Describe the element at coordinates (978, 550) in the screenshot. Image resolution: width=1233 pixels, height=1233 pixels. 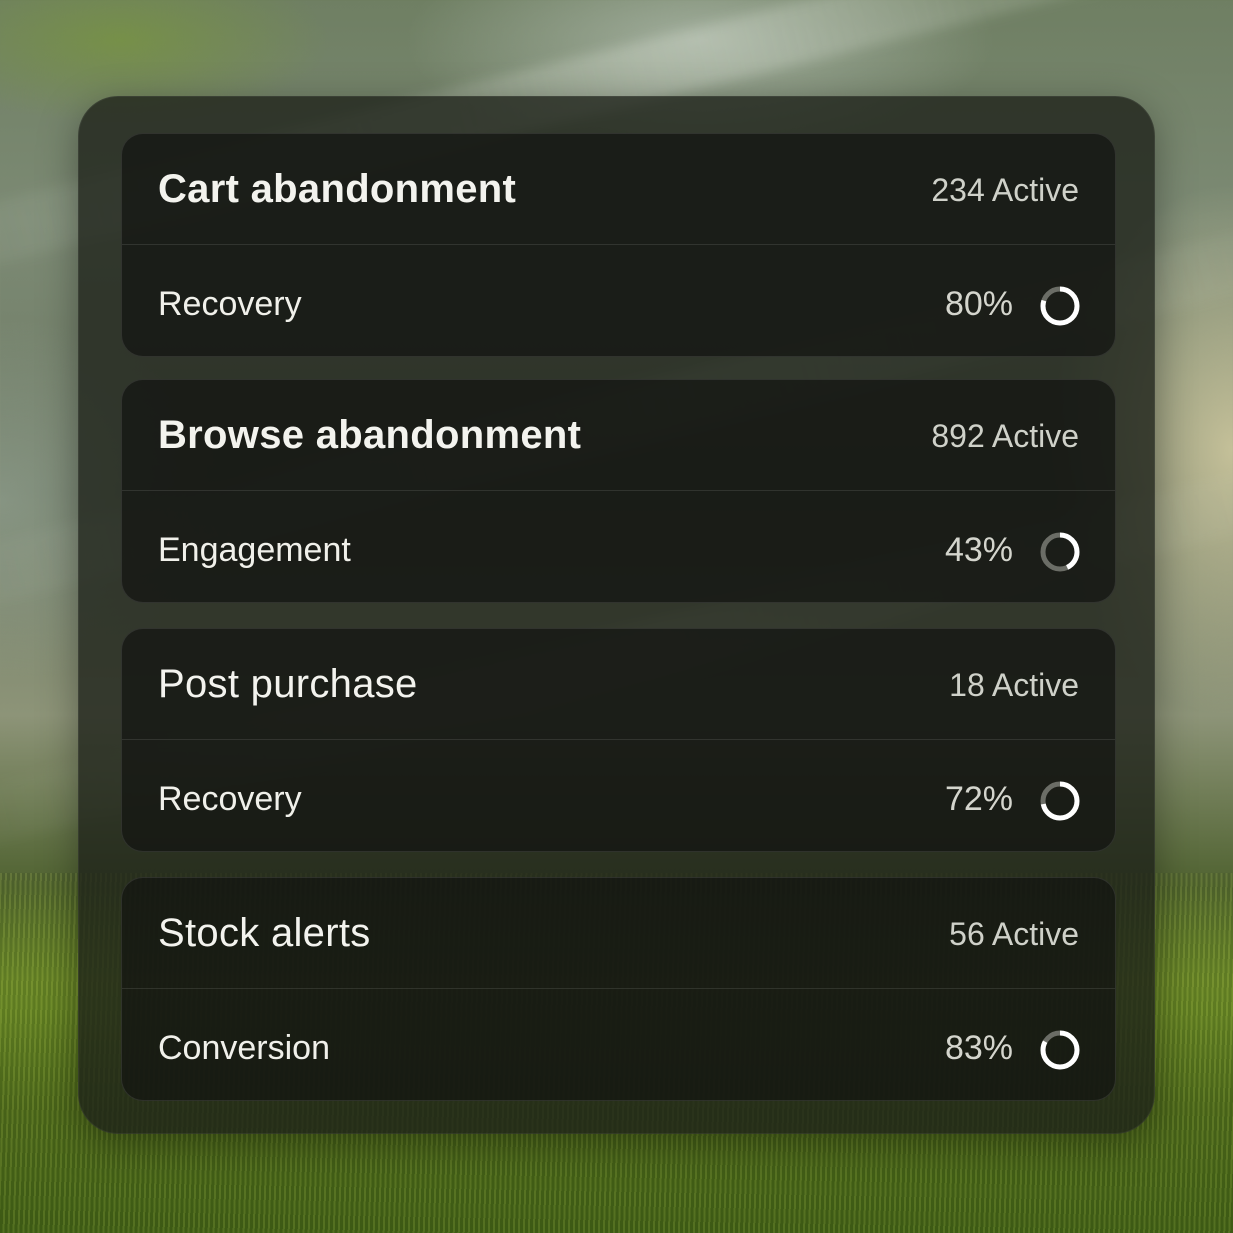
I see `metric-value: 43%` at that location.